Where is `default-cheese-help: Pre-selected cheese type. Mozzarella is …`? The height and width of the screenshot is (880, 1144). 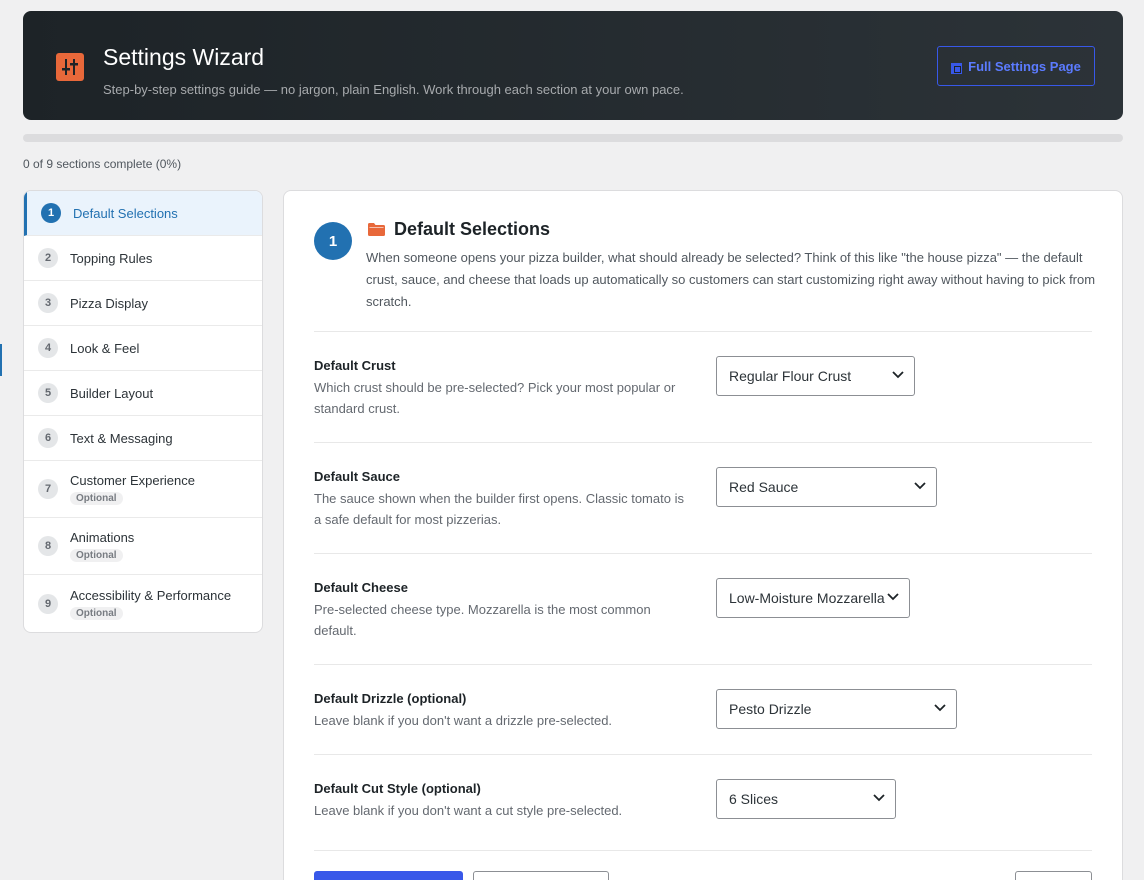 default-cheese-help: Pre-selected cheese type. Mozzarella is … is located at coordinates (482, 620).